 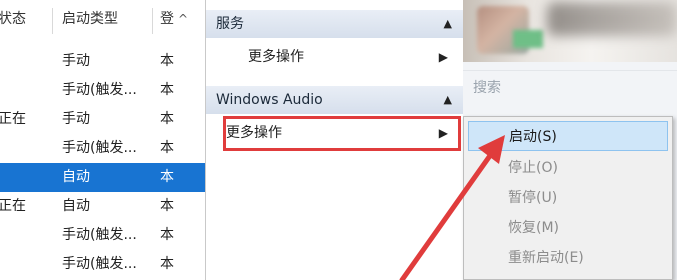 What do you see at coordinates (568, 136) in the screenshot?
I see `menu-item-start: 启动(S)` at bounding box center [568, 136].